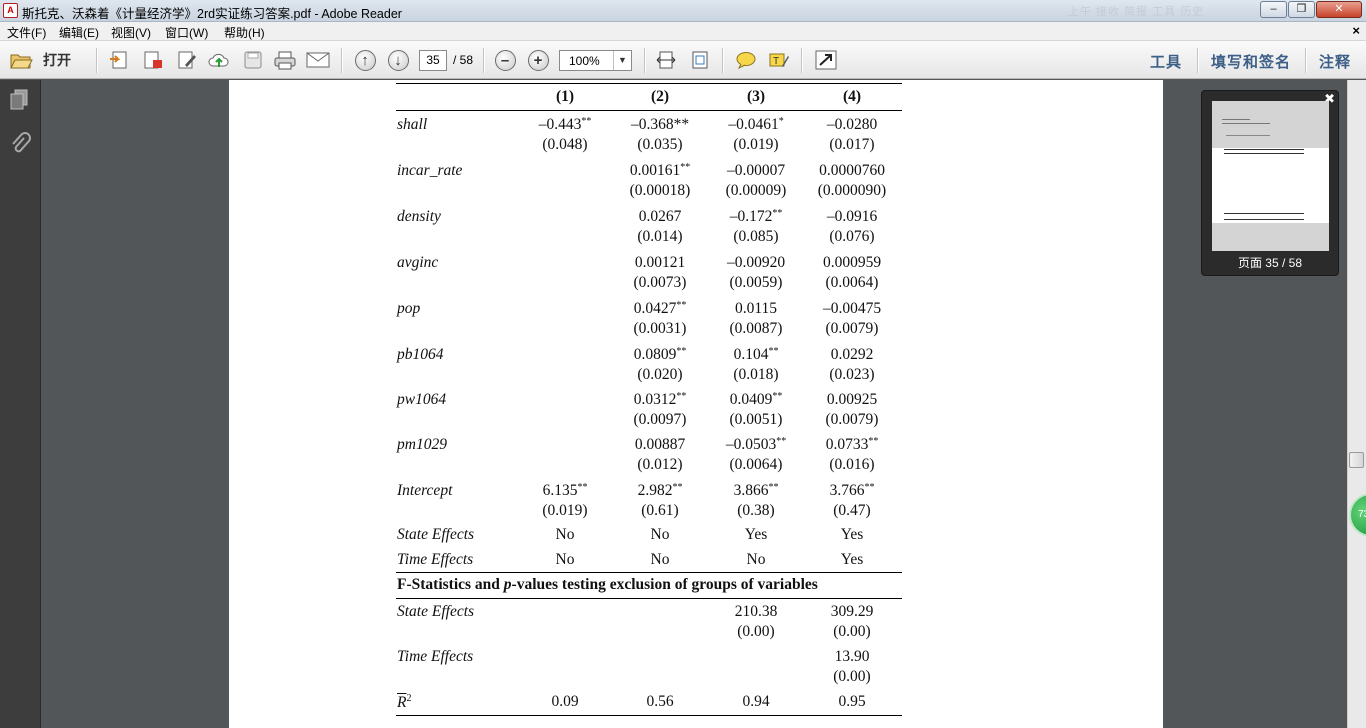  Describe the element at coordinates (26, 32) in the screenshot. I see `menu-file: 文件(F)` at that location.